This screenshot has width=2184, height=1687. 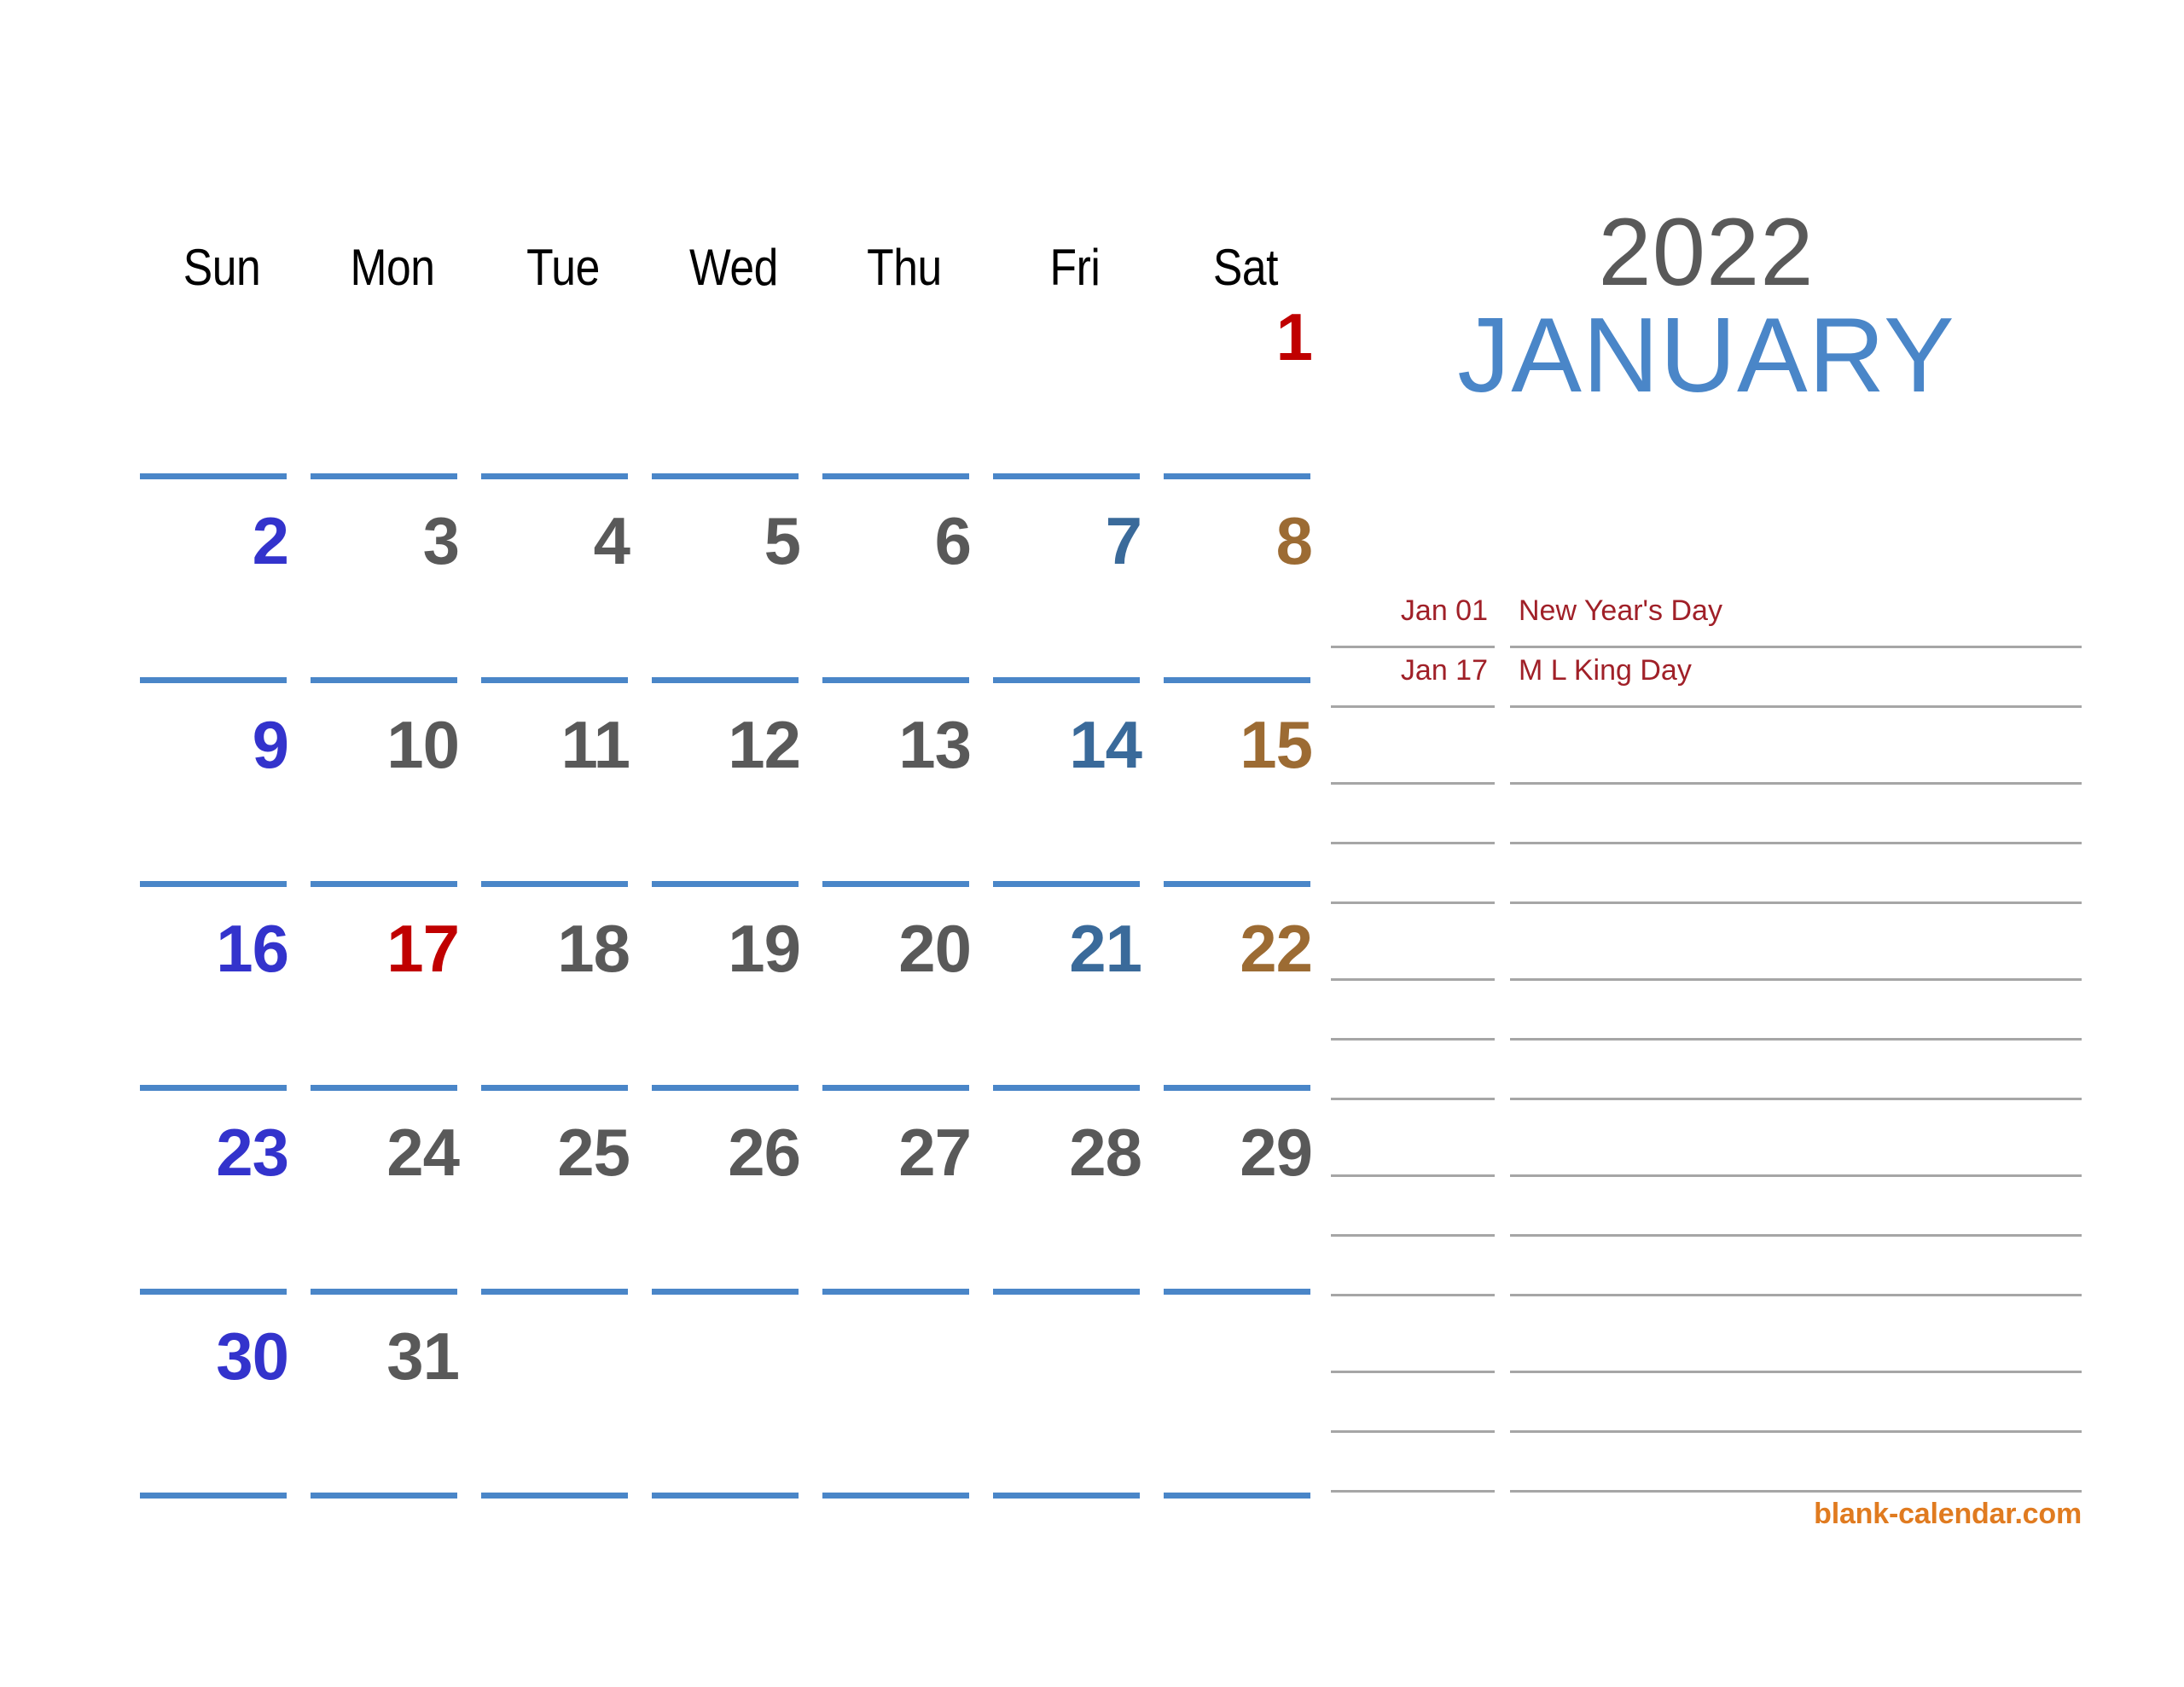 What do you see at coordinates (1413, 618) in the screenshot?
I see `note-date-cell: Jan 01` at bounding box center [1413, 618].